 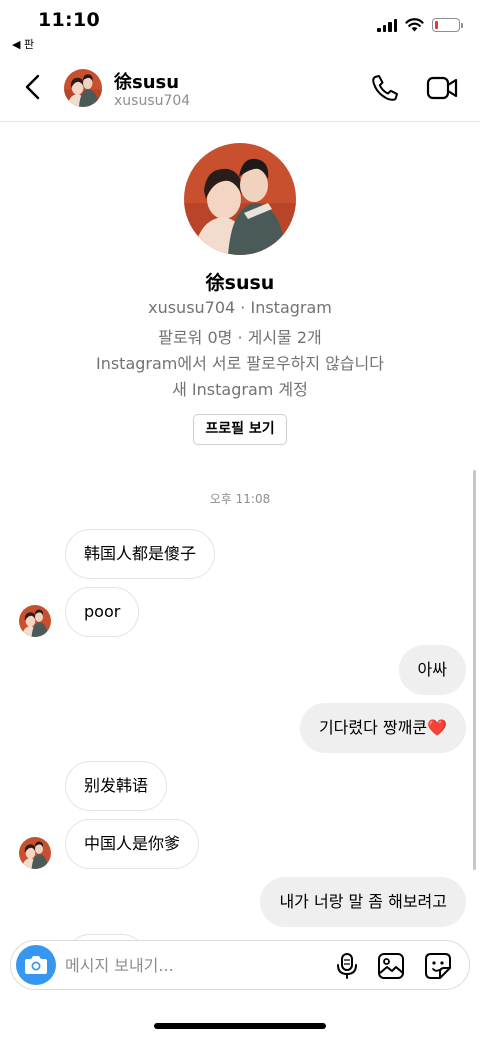 What do you see at coordinates (240, 363) in the screenshot?
I see `profile-follow-line: Instagram에서 서로 팔로우하지 않습니다` at bounding box center [240, 363].